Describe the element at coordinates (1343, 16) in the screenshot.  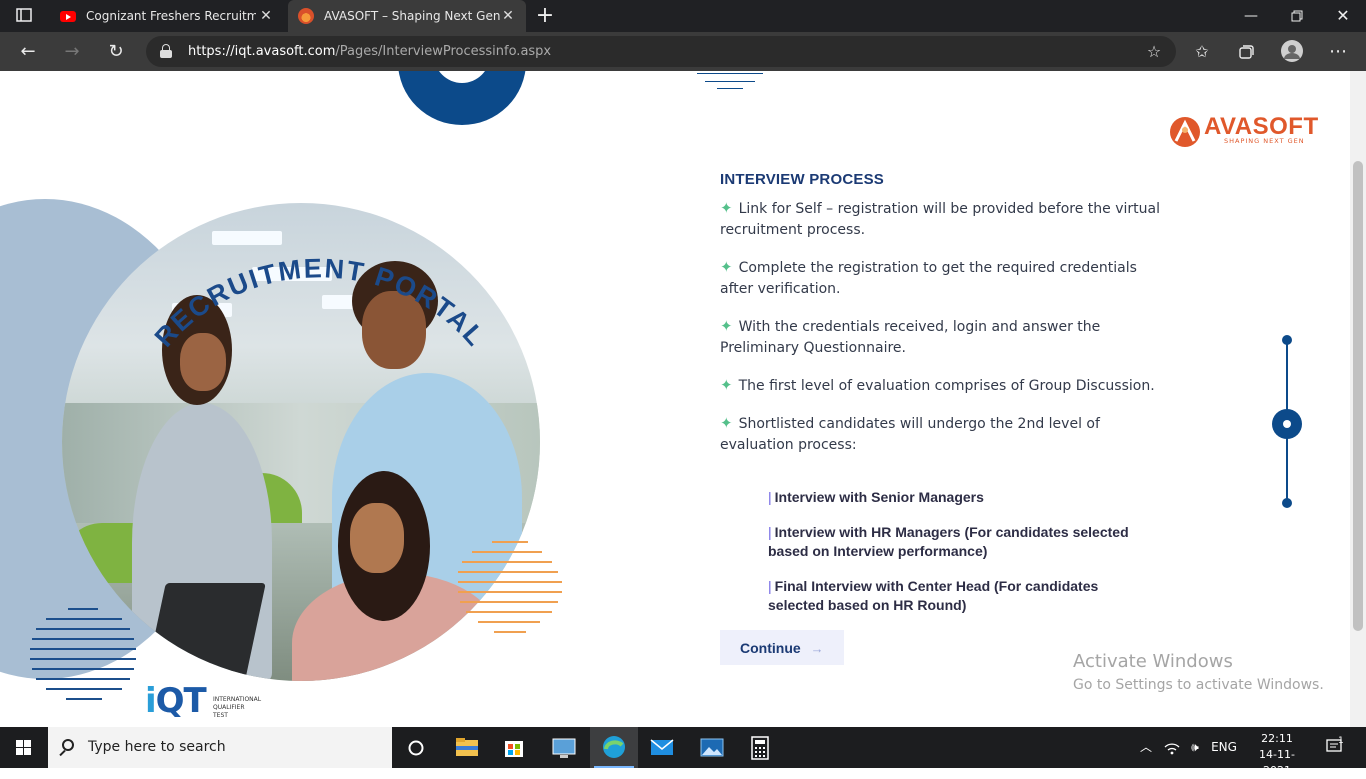
I see `close-window-button: ✕` at that location.